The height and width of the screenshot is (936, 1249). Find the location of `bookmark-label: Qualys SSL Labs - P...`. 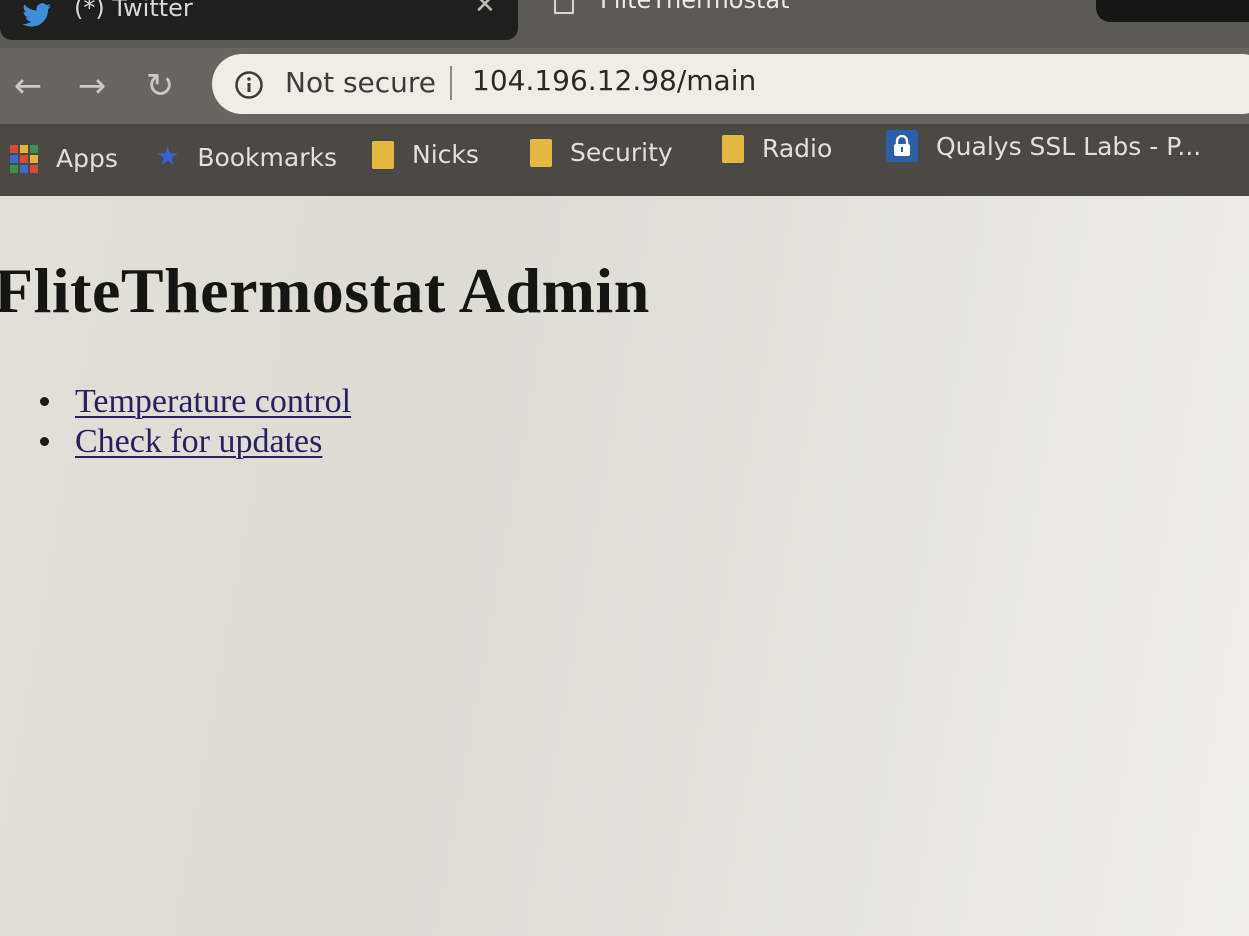

bookmark-label: Qualys SSL Labs - P... is located at coordinates (1069, 146).